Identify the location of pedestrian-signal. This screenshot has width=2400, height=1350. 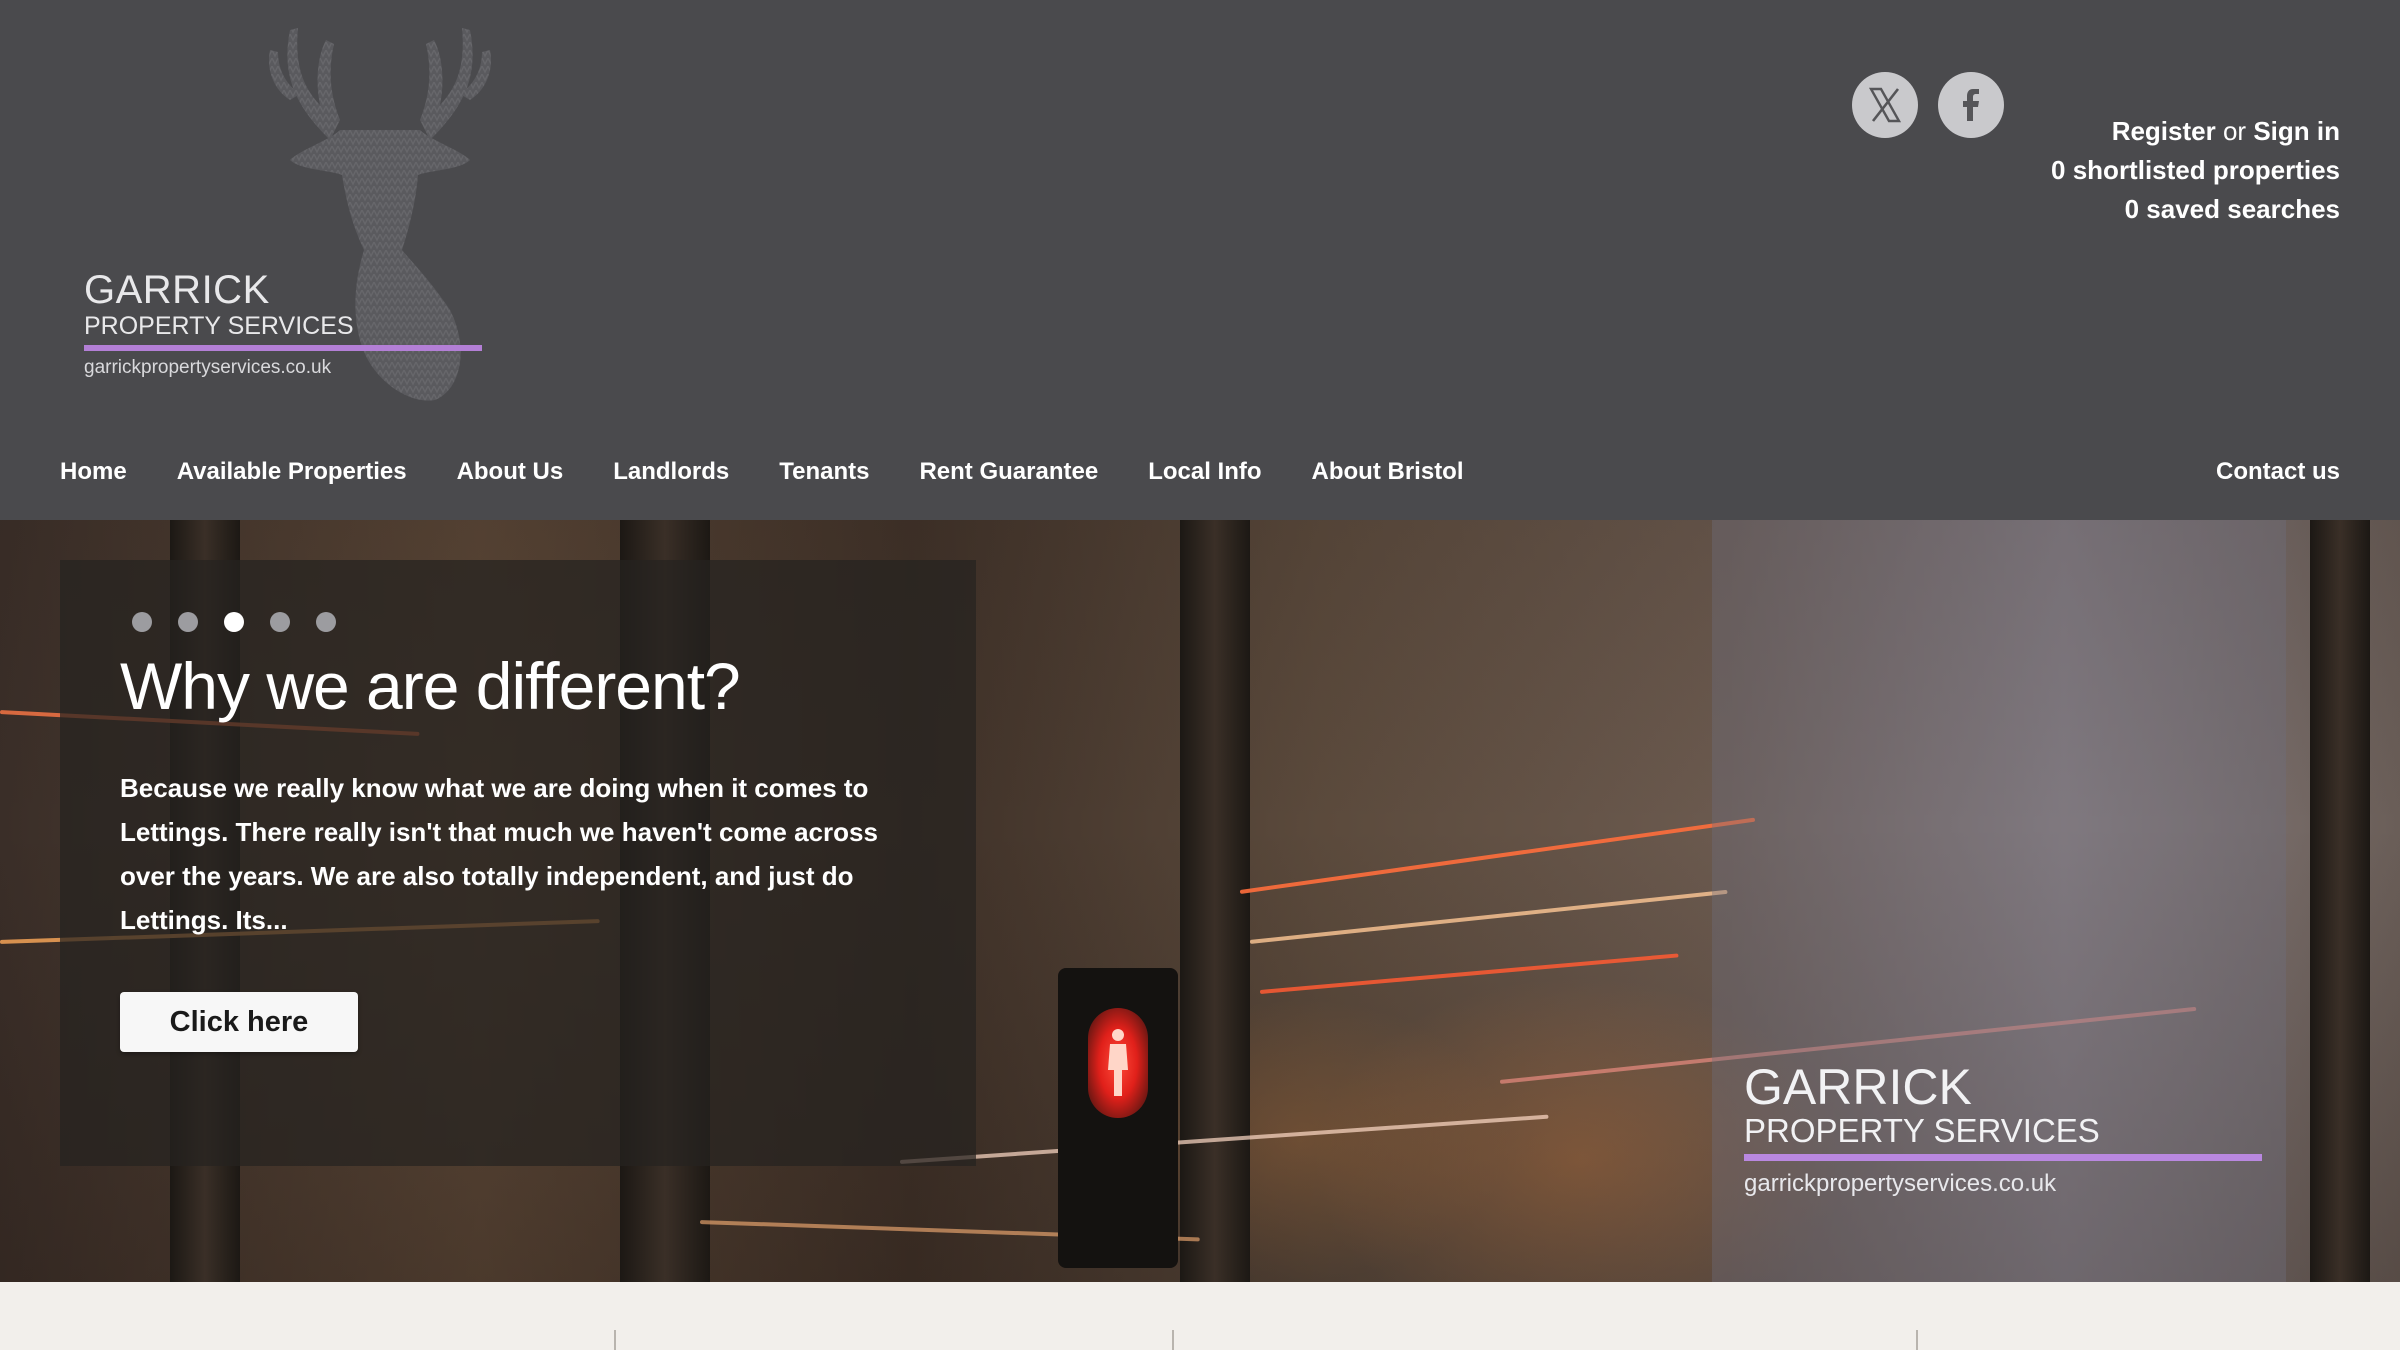
(1118, 1118).